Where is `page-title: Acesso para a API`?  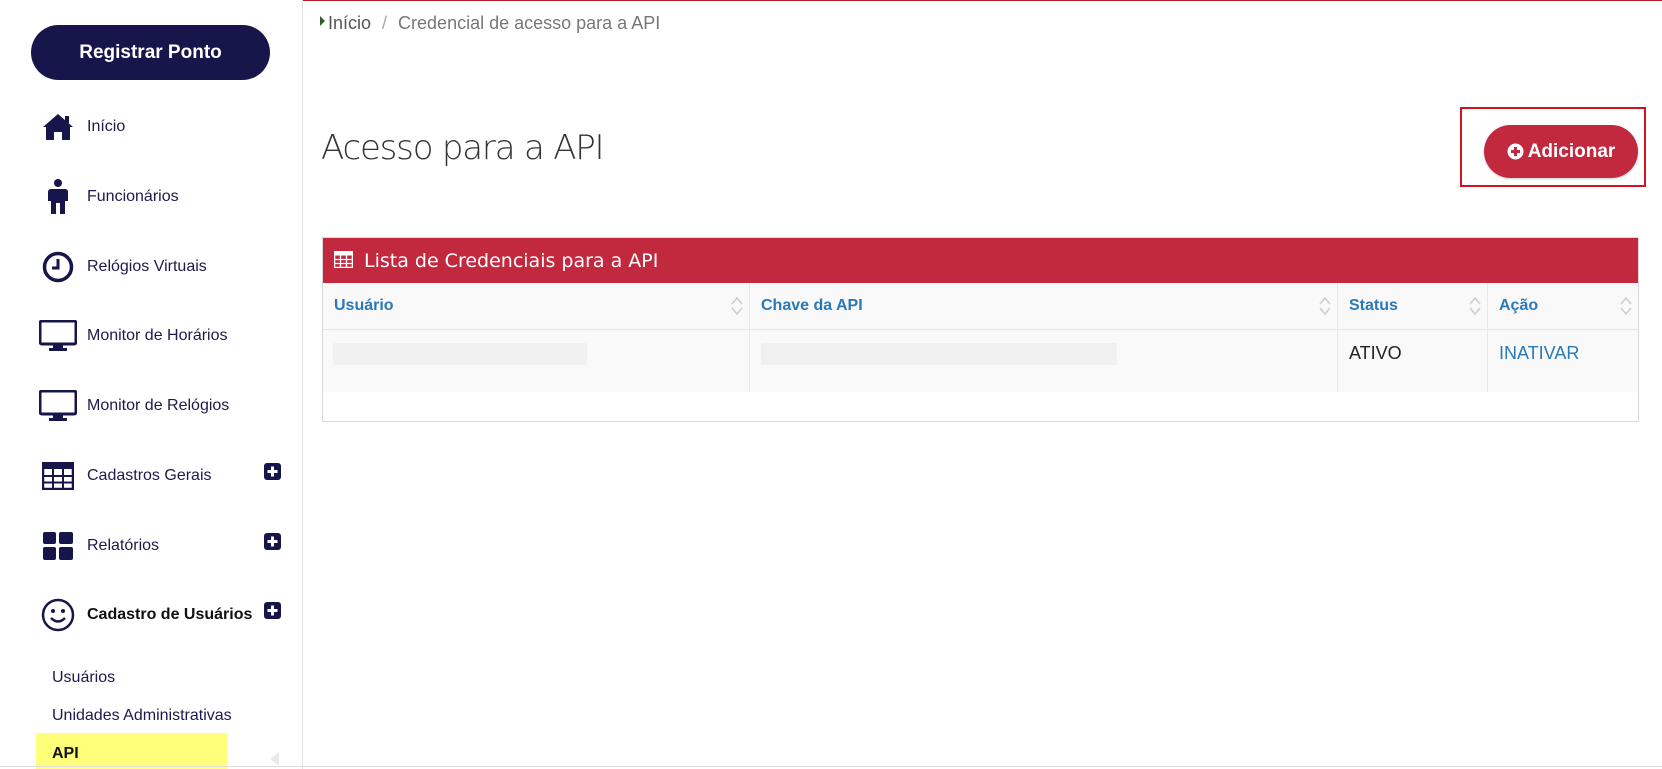 page-title: Acesso para a API is located at coordinates (463, 148).